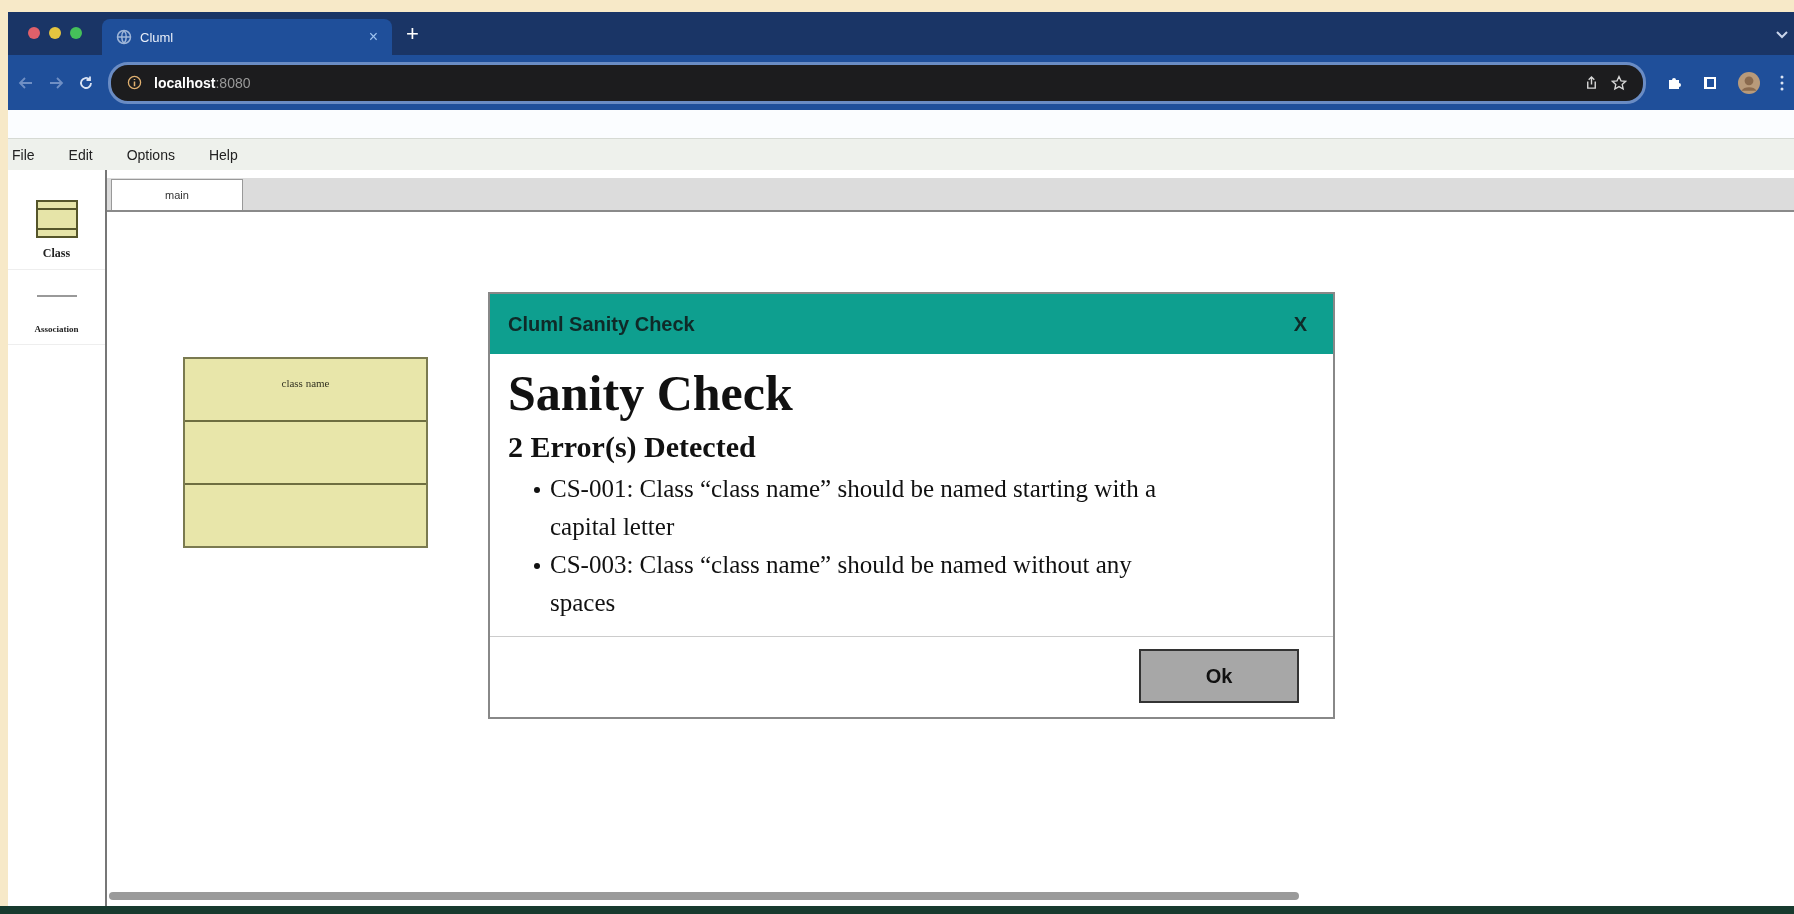  What do you see at coordinates (1782, 82) in the screenshot?
I see `more-icon` at bounding box center [1782, 82].